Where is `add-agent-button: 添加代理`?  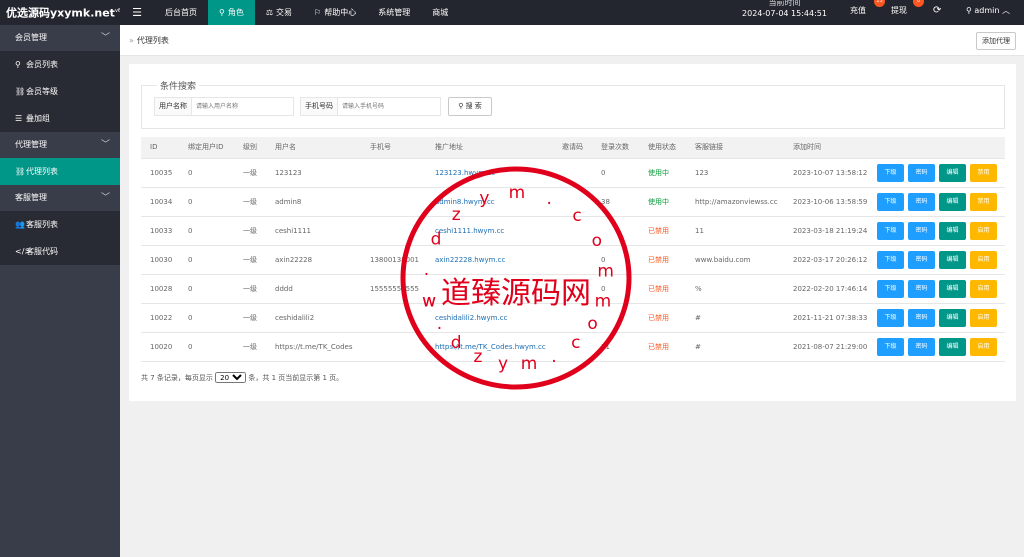
add-agent-button: 添加代理 is located at coordinates (996, 41).